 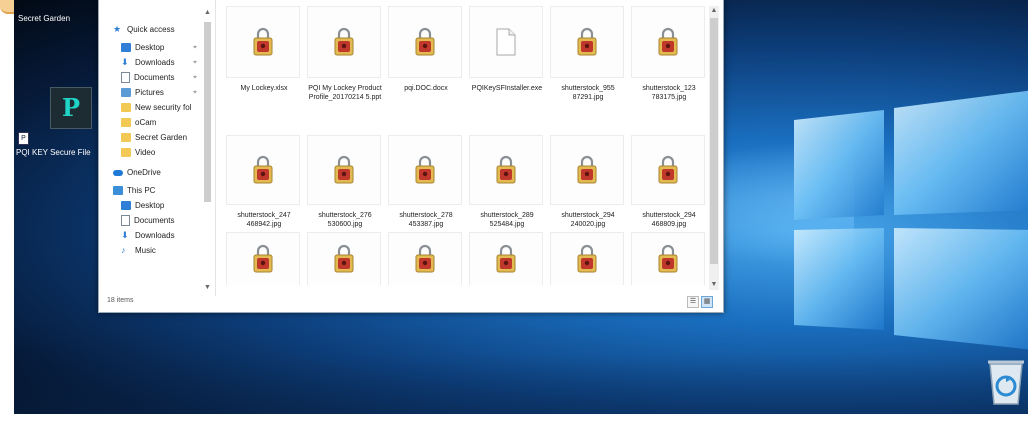 What do you see at coordinates (150, 205) in the screenshot?
I see `nav-item-label: Desktop` at bounding box center [150, 205].